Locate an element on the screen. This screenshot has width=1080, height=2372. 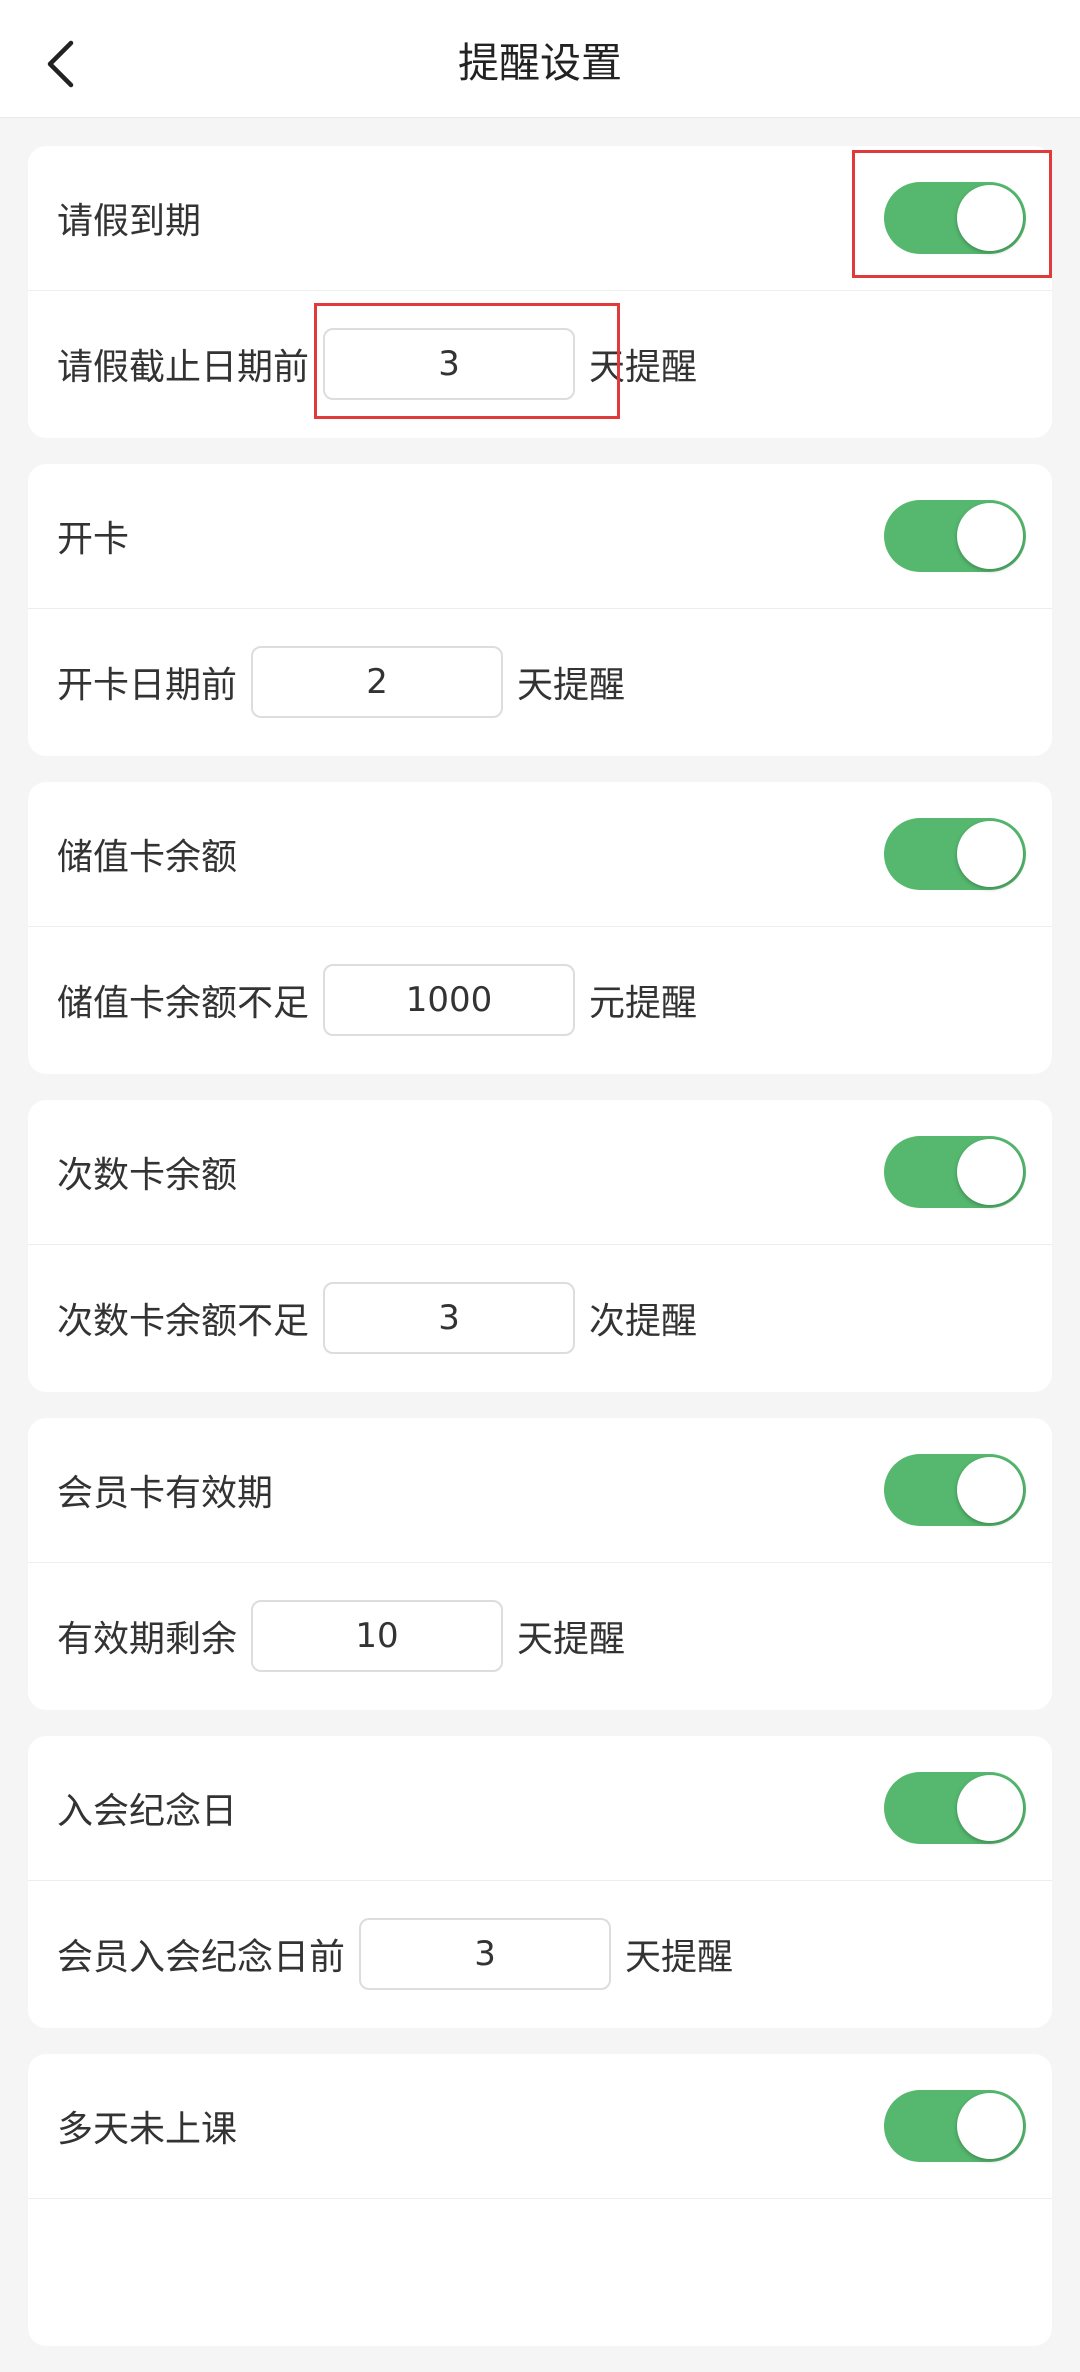
join-anniversary-toggle is located at coordinates (955, 1808).